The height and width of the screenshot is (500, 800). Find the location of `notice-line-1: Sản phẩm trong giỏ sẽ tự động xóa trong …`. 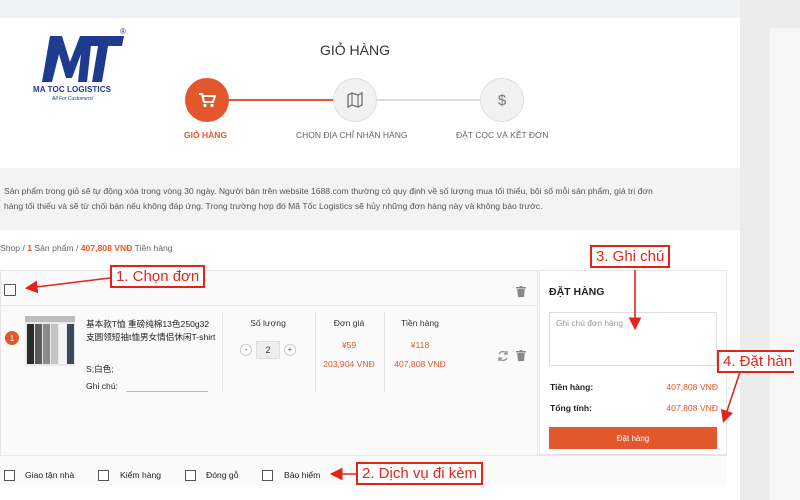

notice-line-1: Sản phẩm trong giỏ sẽ tự động xóa trong … is located at coordinates (328, 191).